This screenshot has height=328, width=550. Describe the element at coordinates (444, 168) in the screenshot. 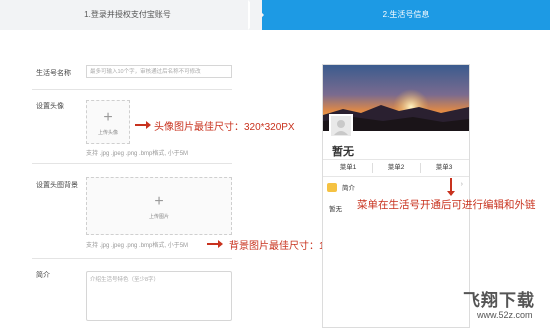

I see `menu-item-3: 菜单3` at that location.